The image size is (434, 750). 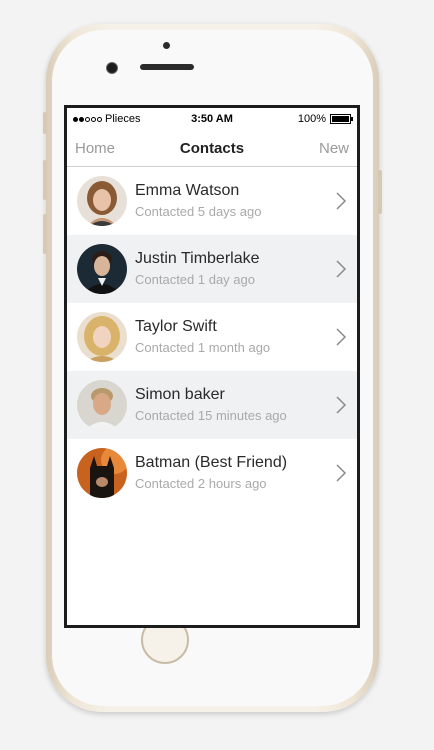 I want to click on contact-name: Batman (Best Friend), so click(x=211, y=462).